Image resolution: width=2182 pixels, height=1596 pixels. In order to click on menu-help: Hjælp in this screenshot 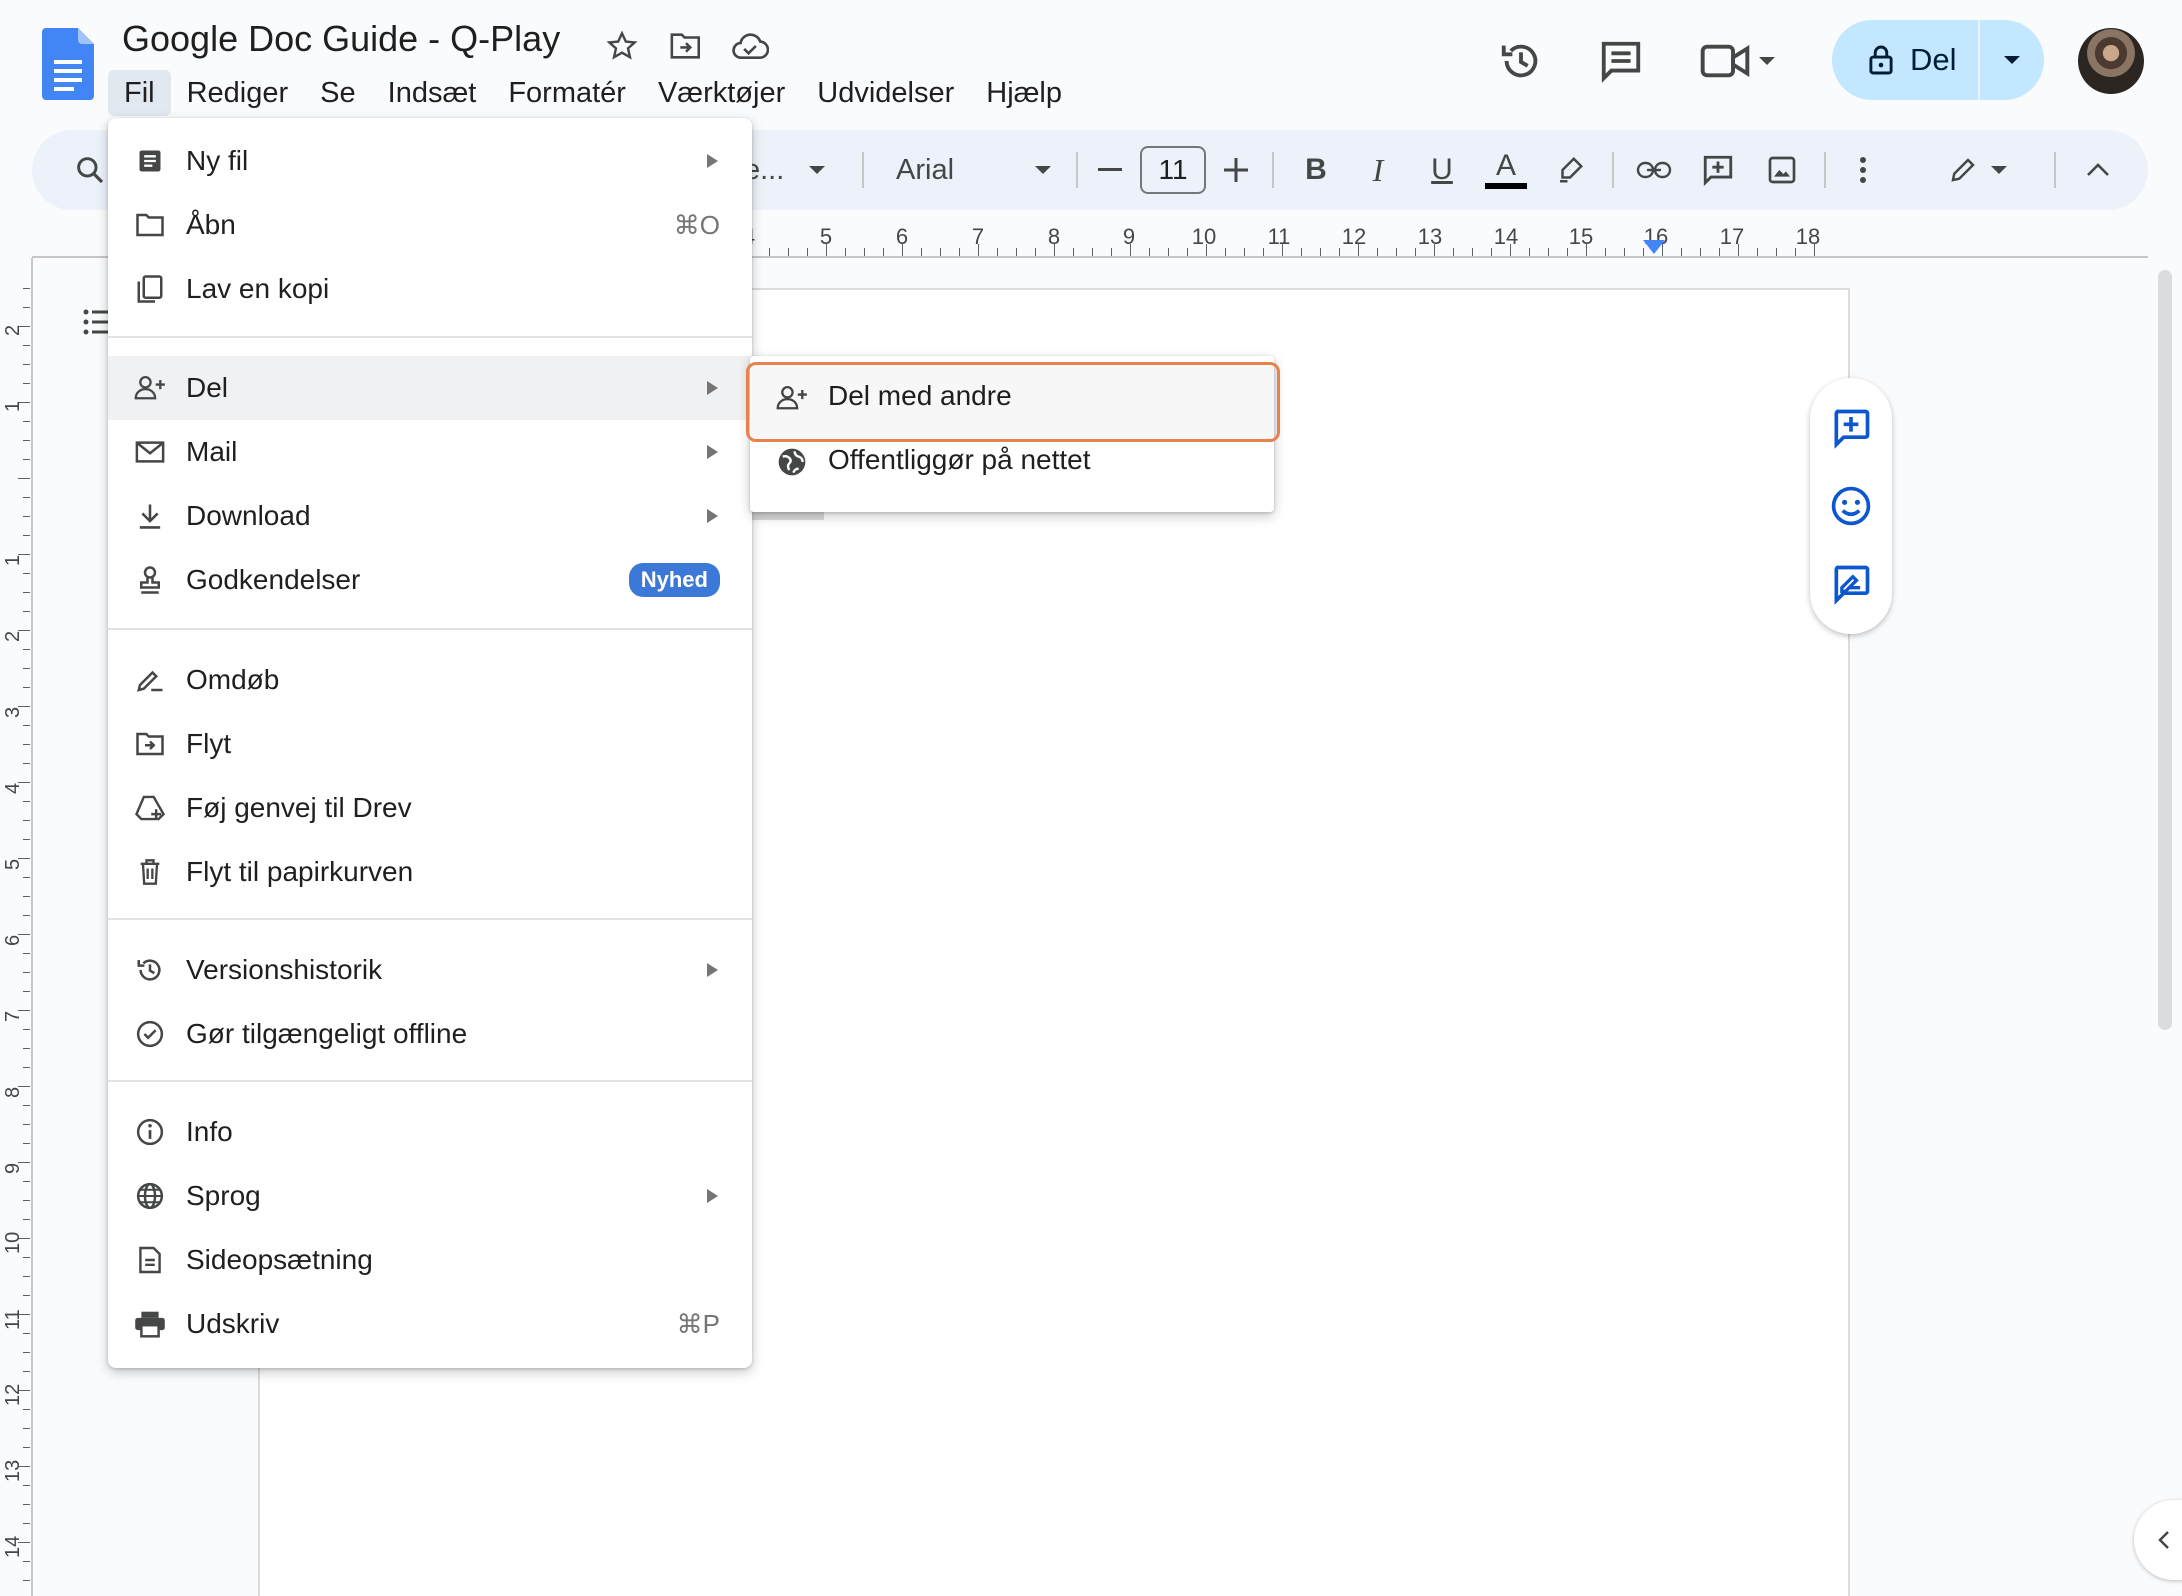, I will do `click(1024, 93)`.